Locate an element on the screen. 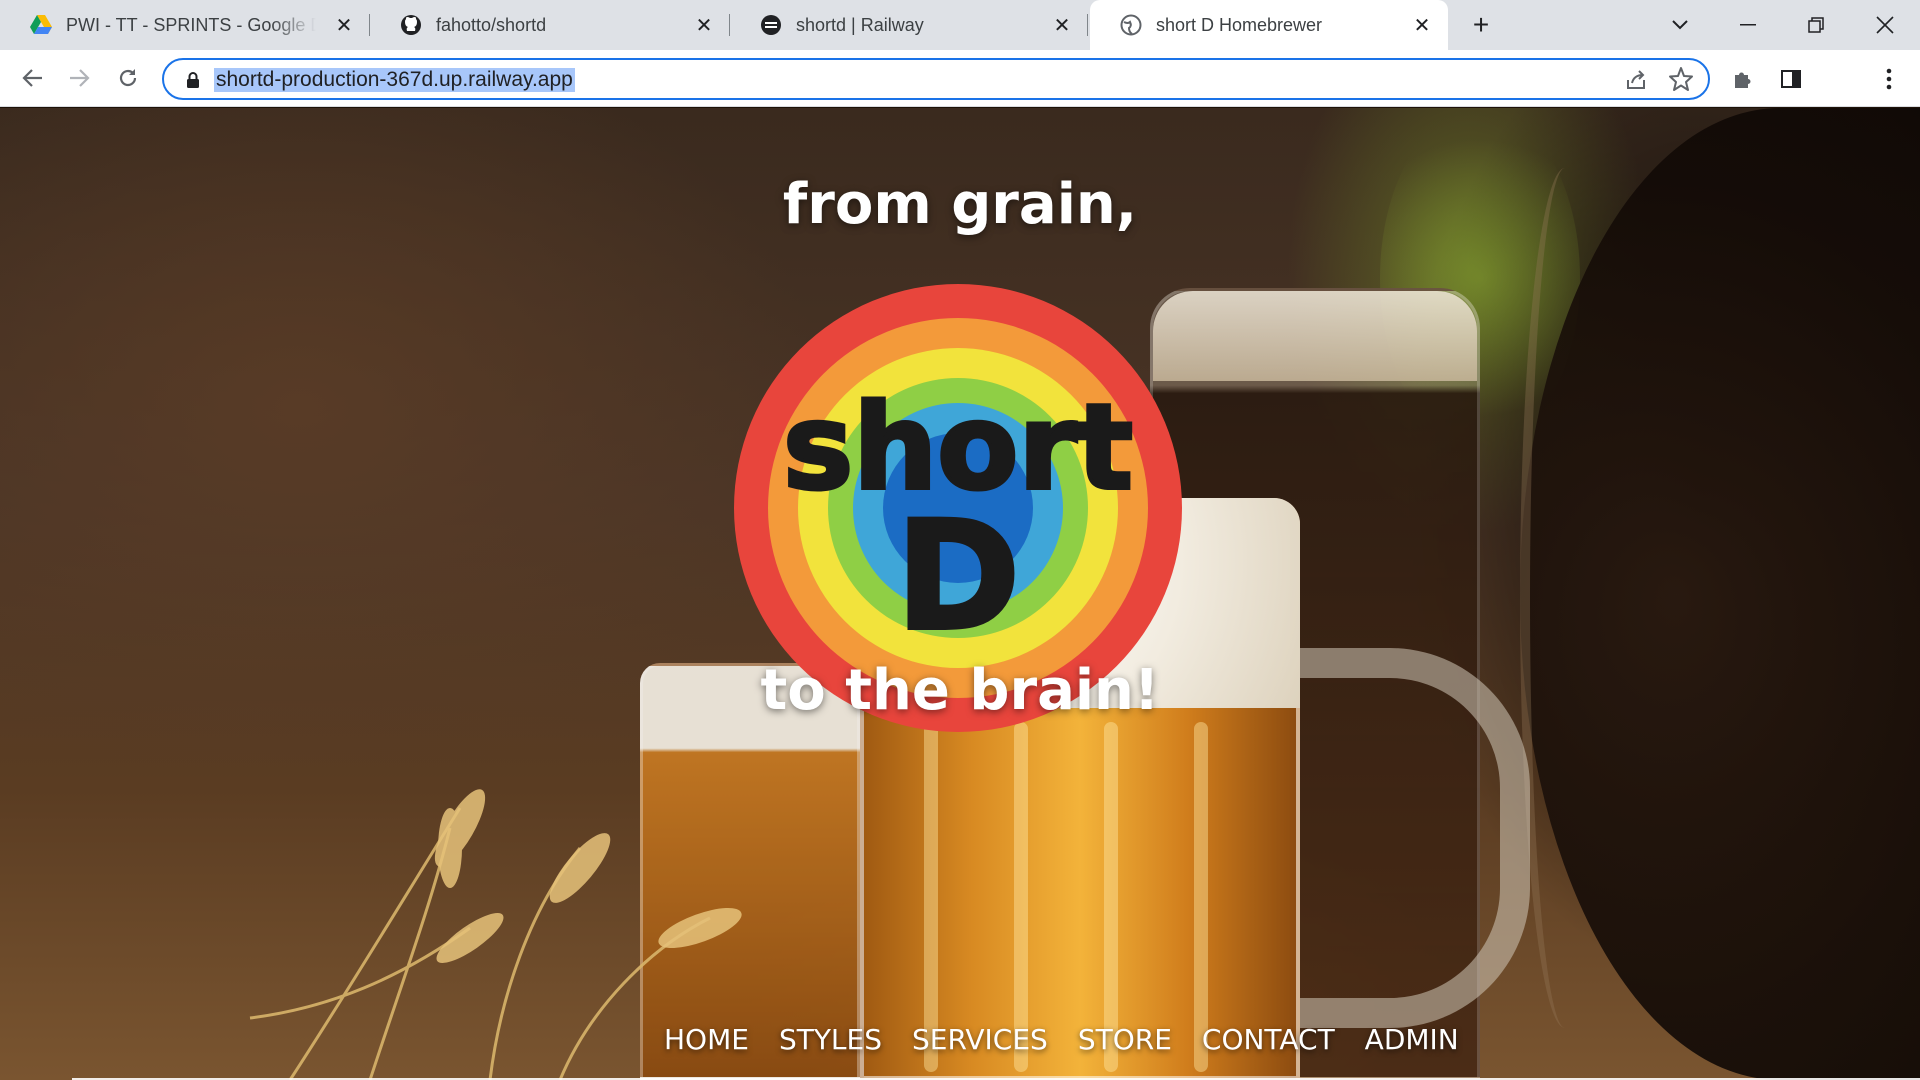  nav-store-link: STORE is located at coordinates (1125, 1047).